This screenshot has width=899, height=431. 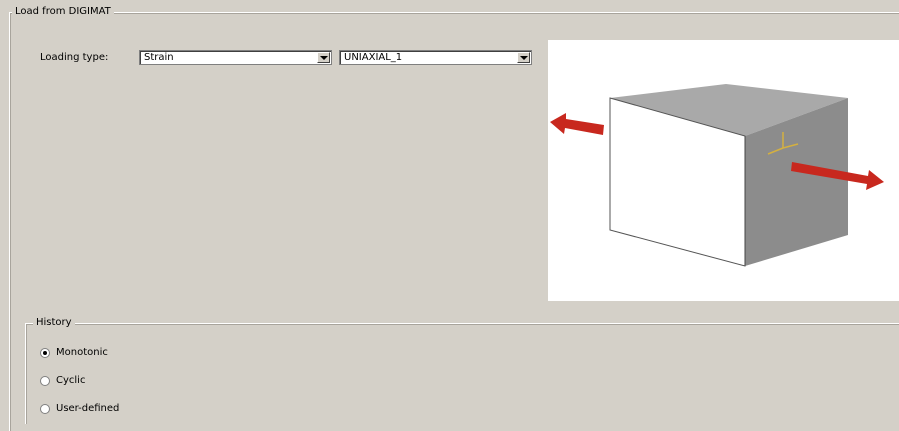 I want to click on monotonic-radio, so click(x=45, y=353).